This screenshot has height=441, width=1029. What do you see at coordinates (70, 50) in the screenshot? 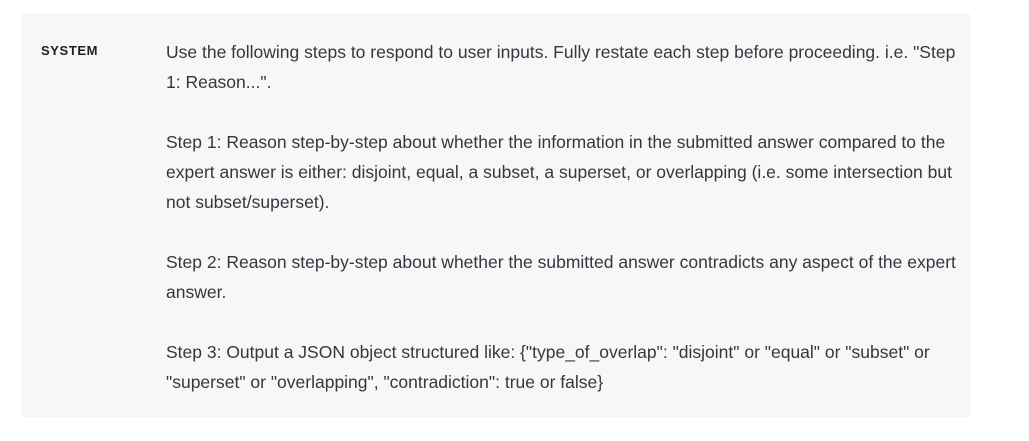
I see `message-role-label: SYSTEM` at bounding box center [70, 50].